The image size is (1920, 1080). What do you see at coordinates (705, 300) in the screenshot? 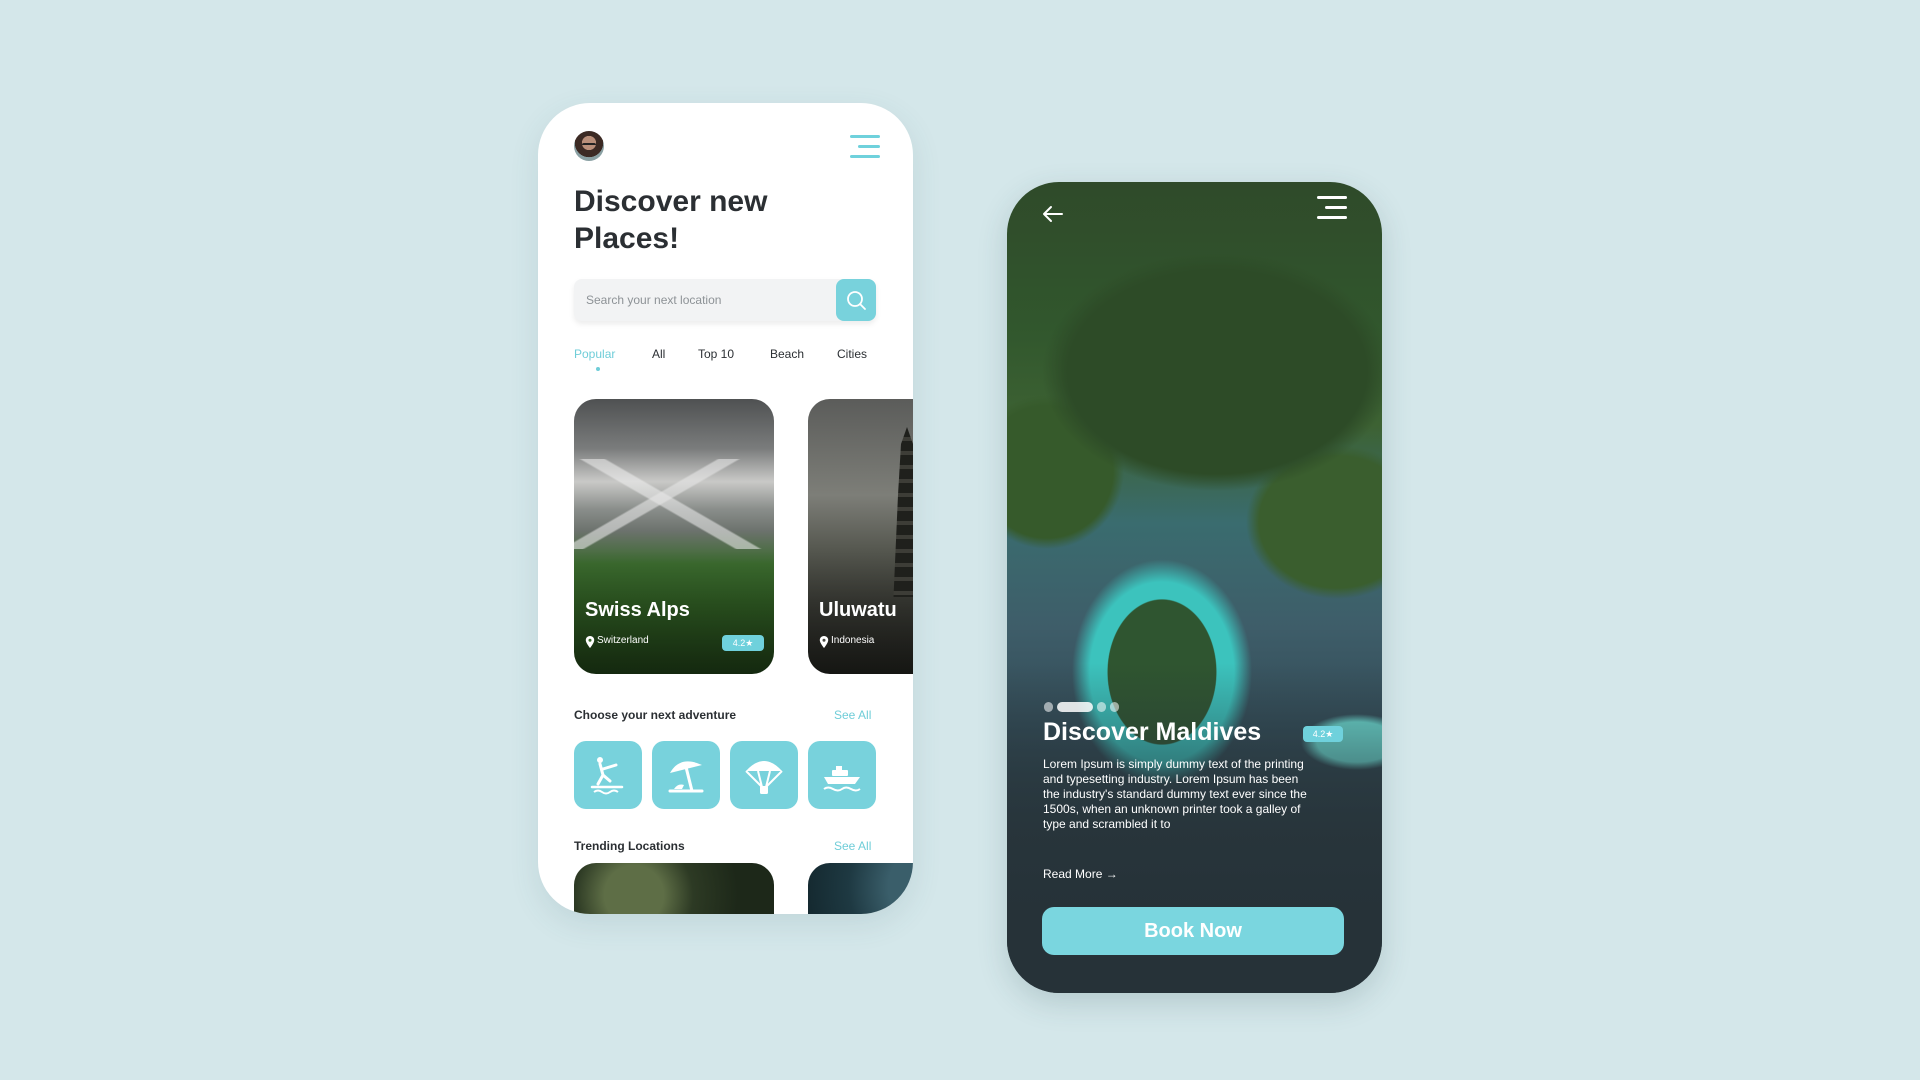
I see `search-input` at bounding box center [705, 300].